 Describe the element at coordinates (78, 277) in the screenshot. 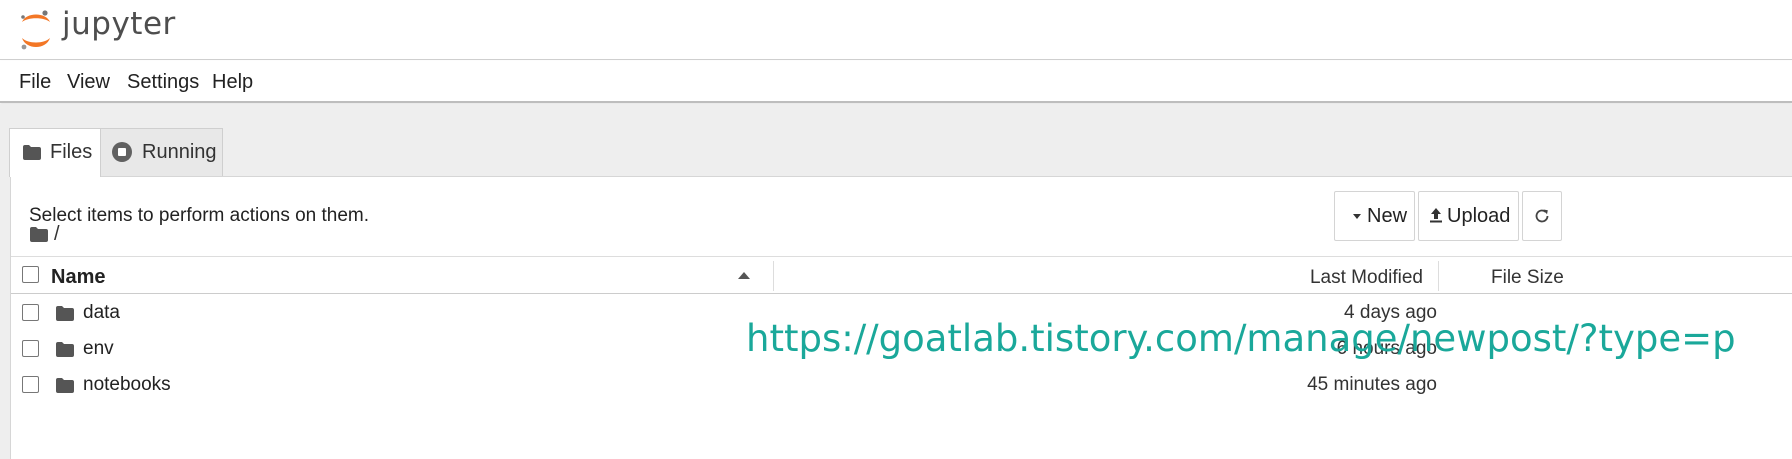

I see `column-header-name: Name` at that location.